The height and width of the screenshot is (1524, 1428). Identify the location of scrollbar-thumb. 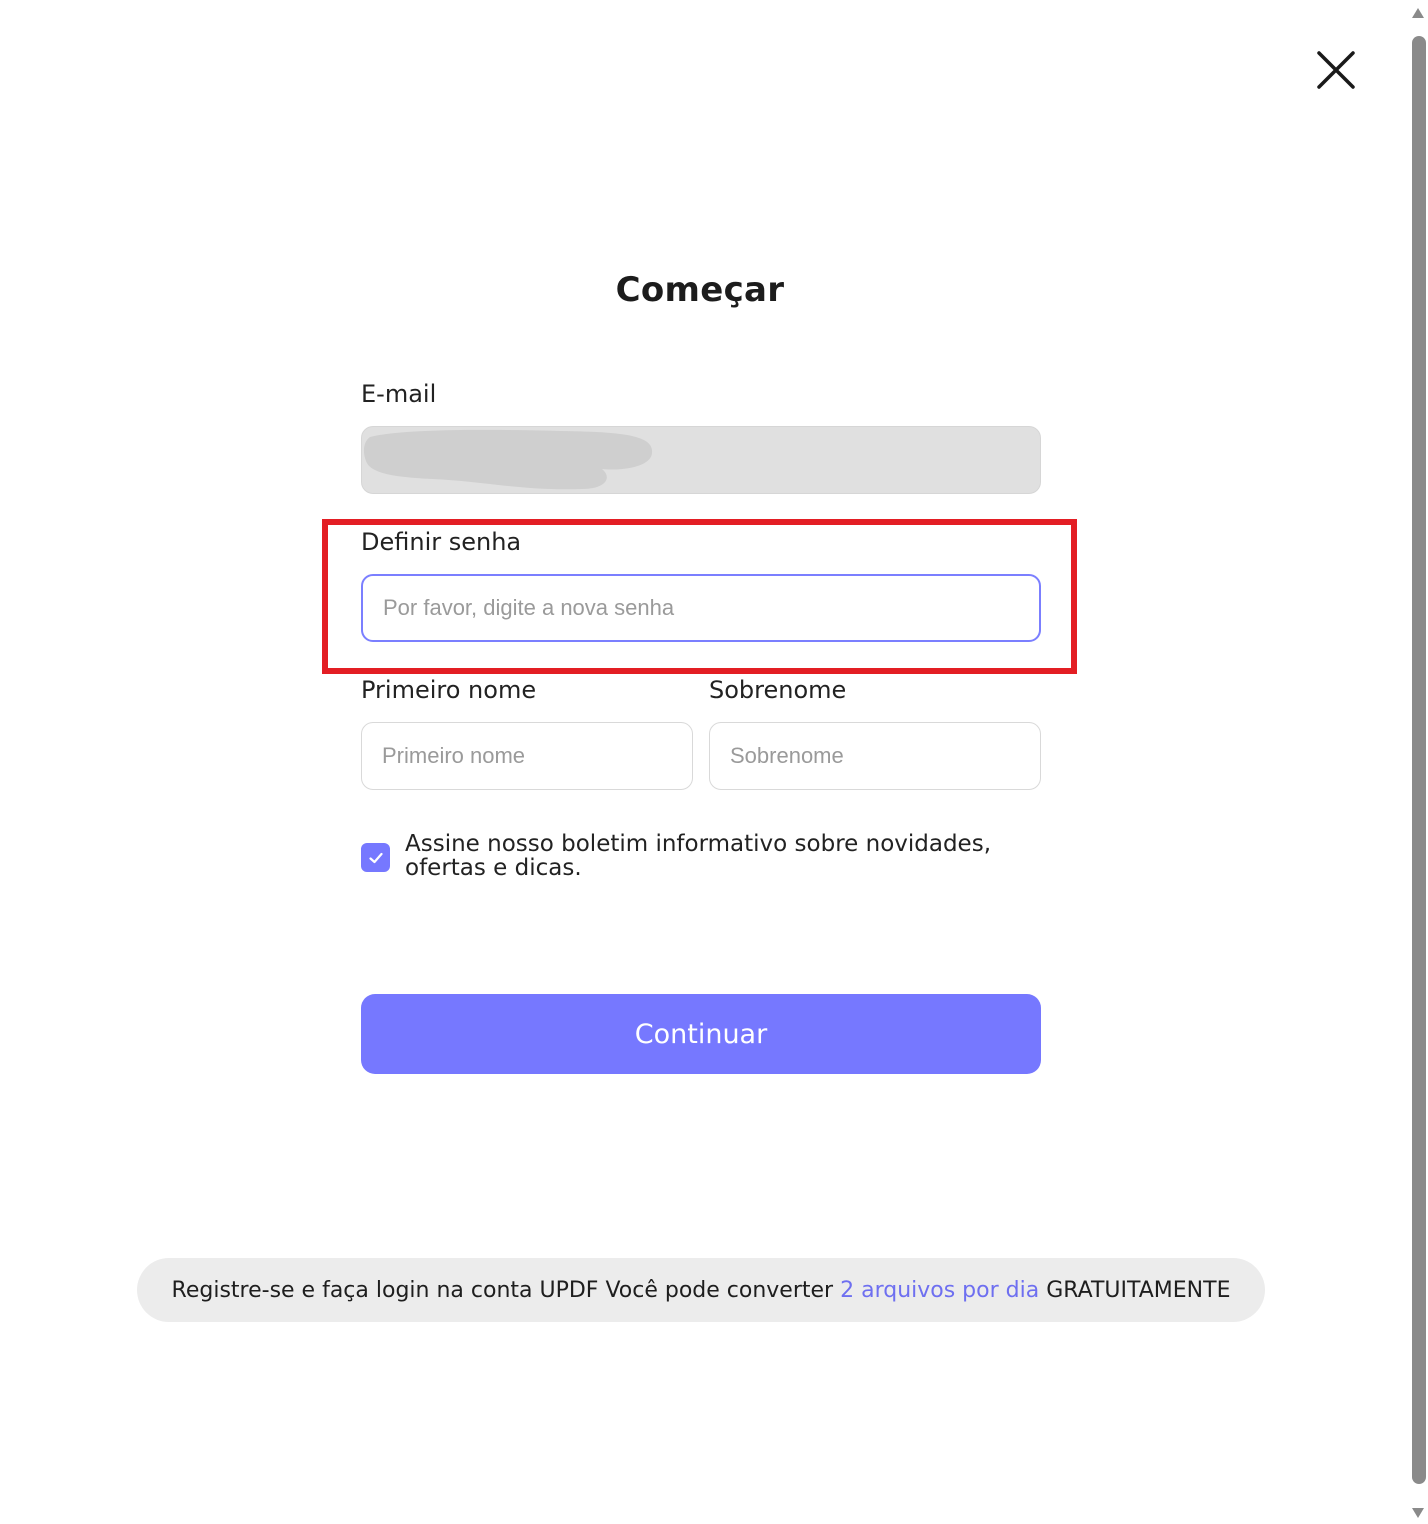
(1419, 760).